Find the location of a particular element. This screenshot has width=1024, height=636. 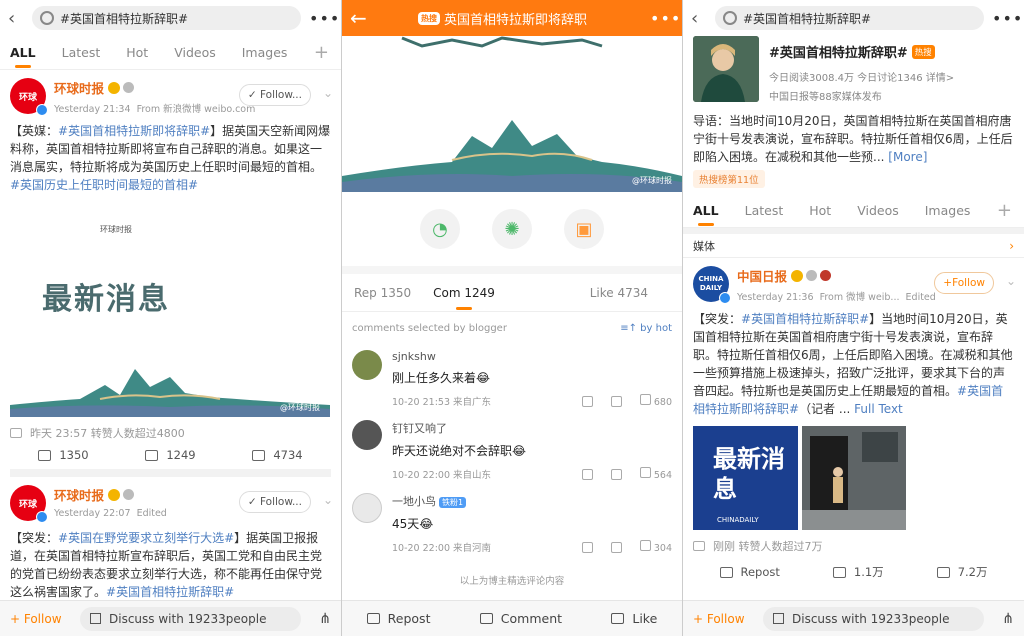

comment-button: 1249 is located at coordinates (170, 455).